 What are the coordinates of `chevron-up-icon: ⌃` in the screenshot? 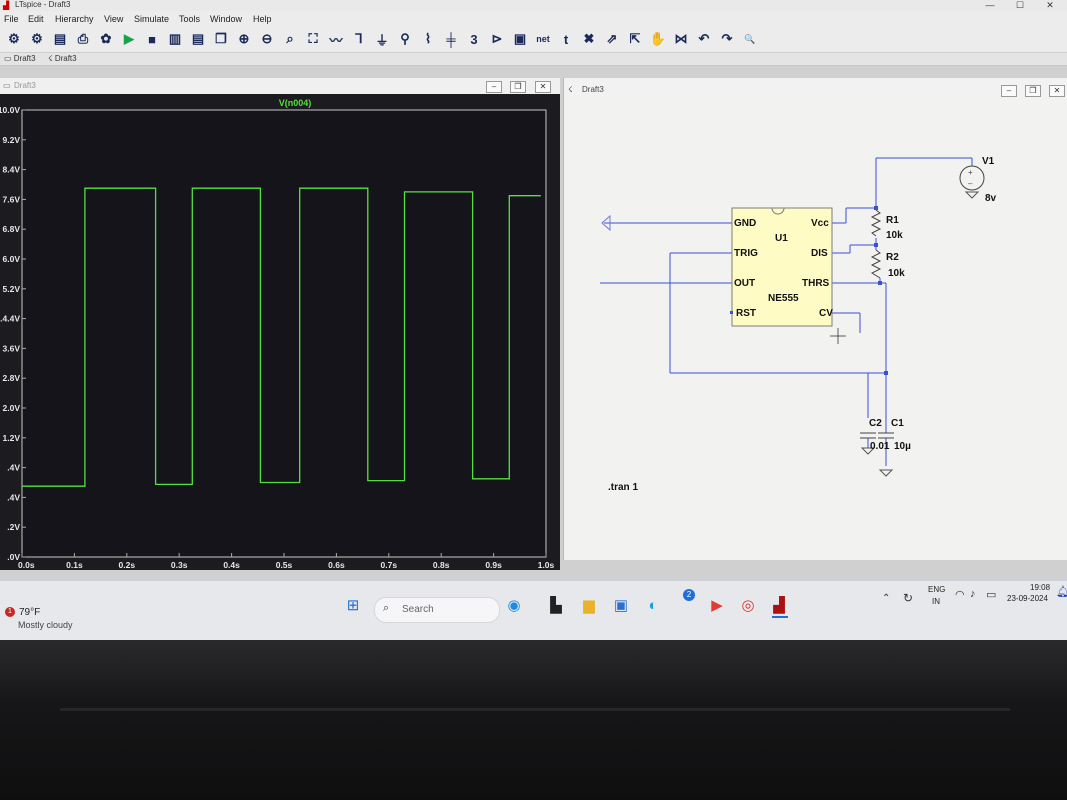 It's located at (886, 598).